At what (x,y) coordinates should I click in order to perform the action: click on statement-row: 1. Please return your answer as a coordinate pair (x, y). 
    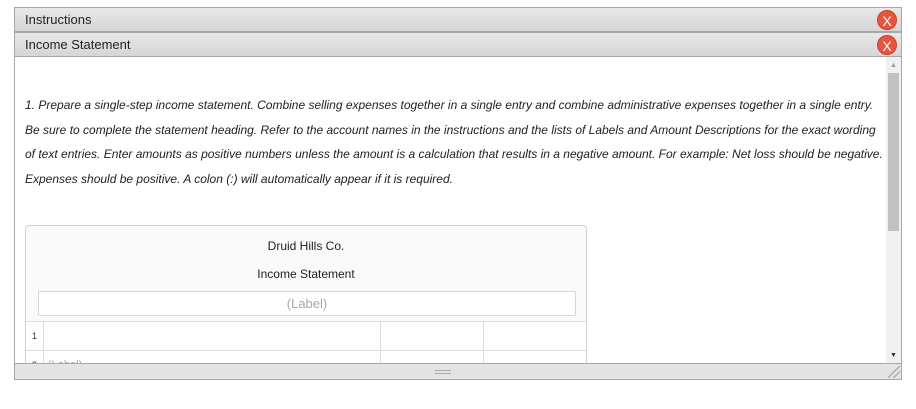
    Looking at the image, I should click on (306, 335).